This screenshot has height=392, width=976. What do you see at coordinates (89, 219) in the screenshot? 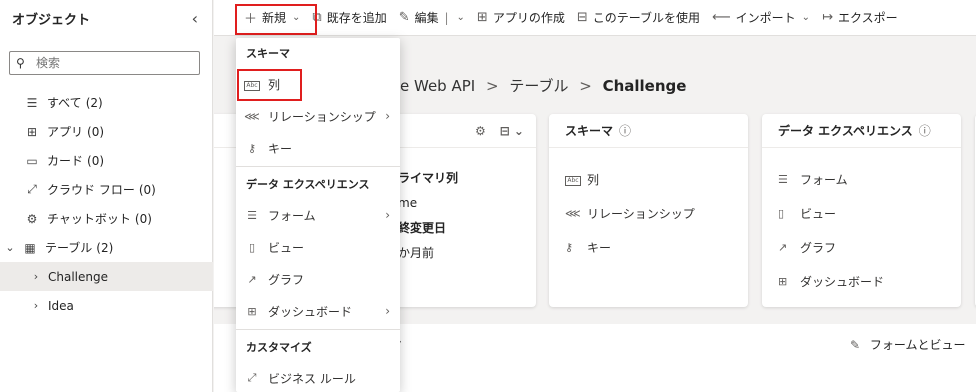
I see `sidebar-item-label: チャットボット` at bounding box center [89, 219].